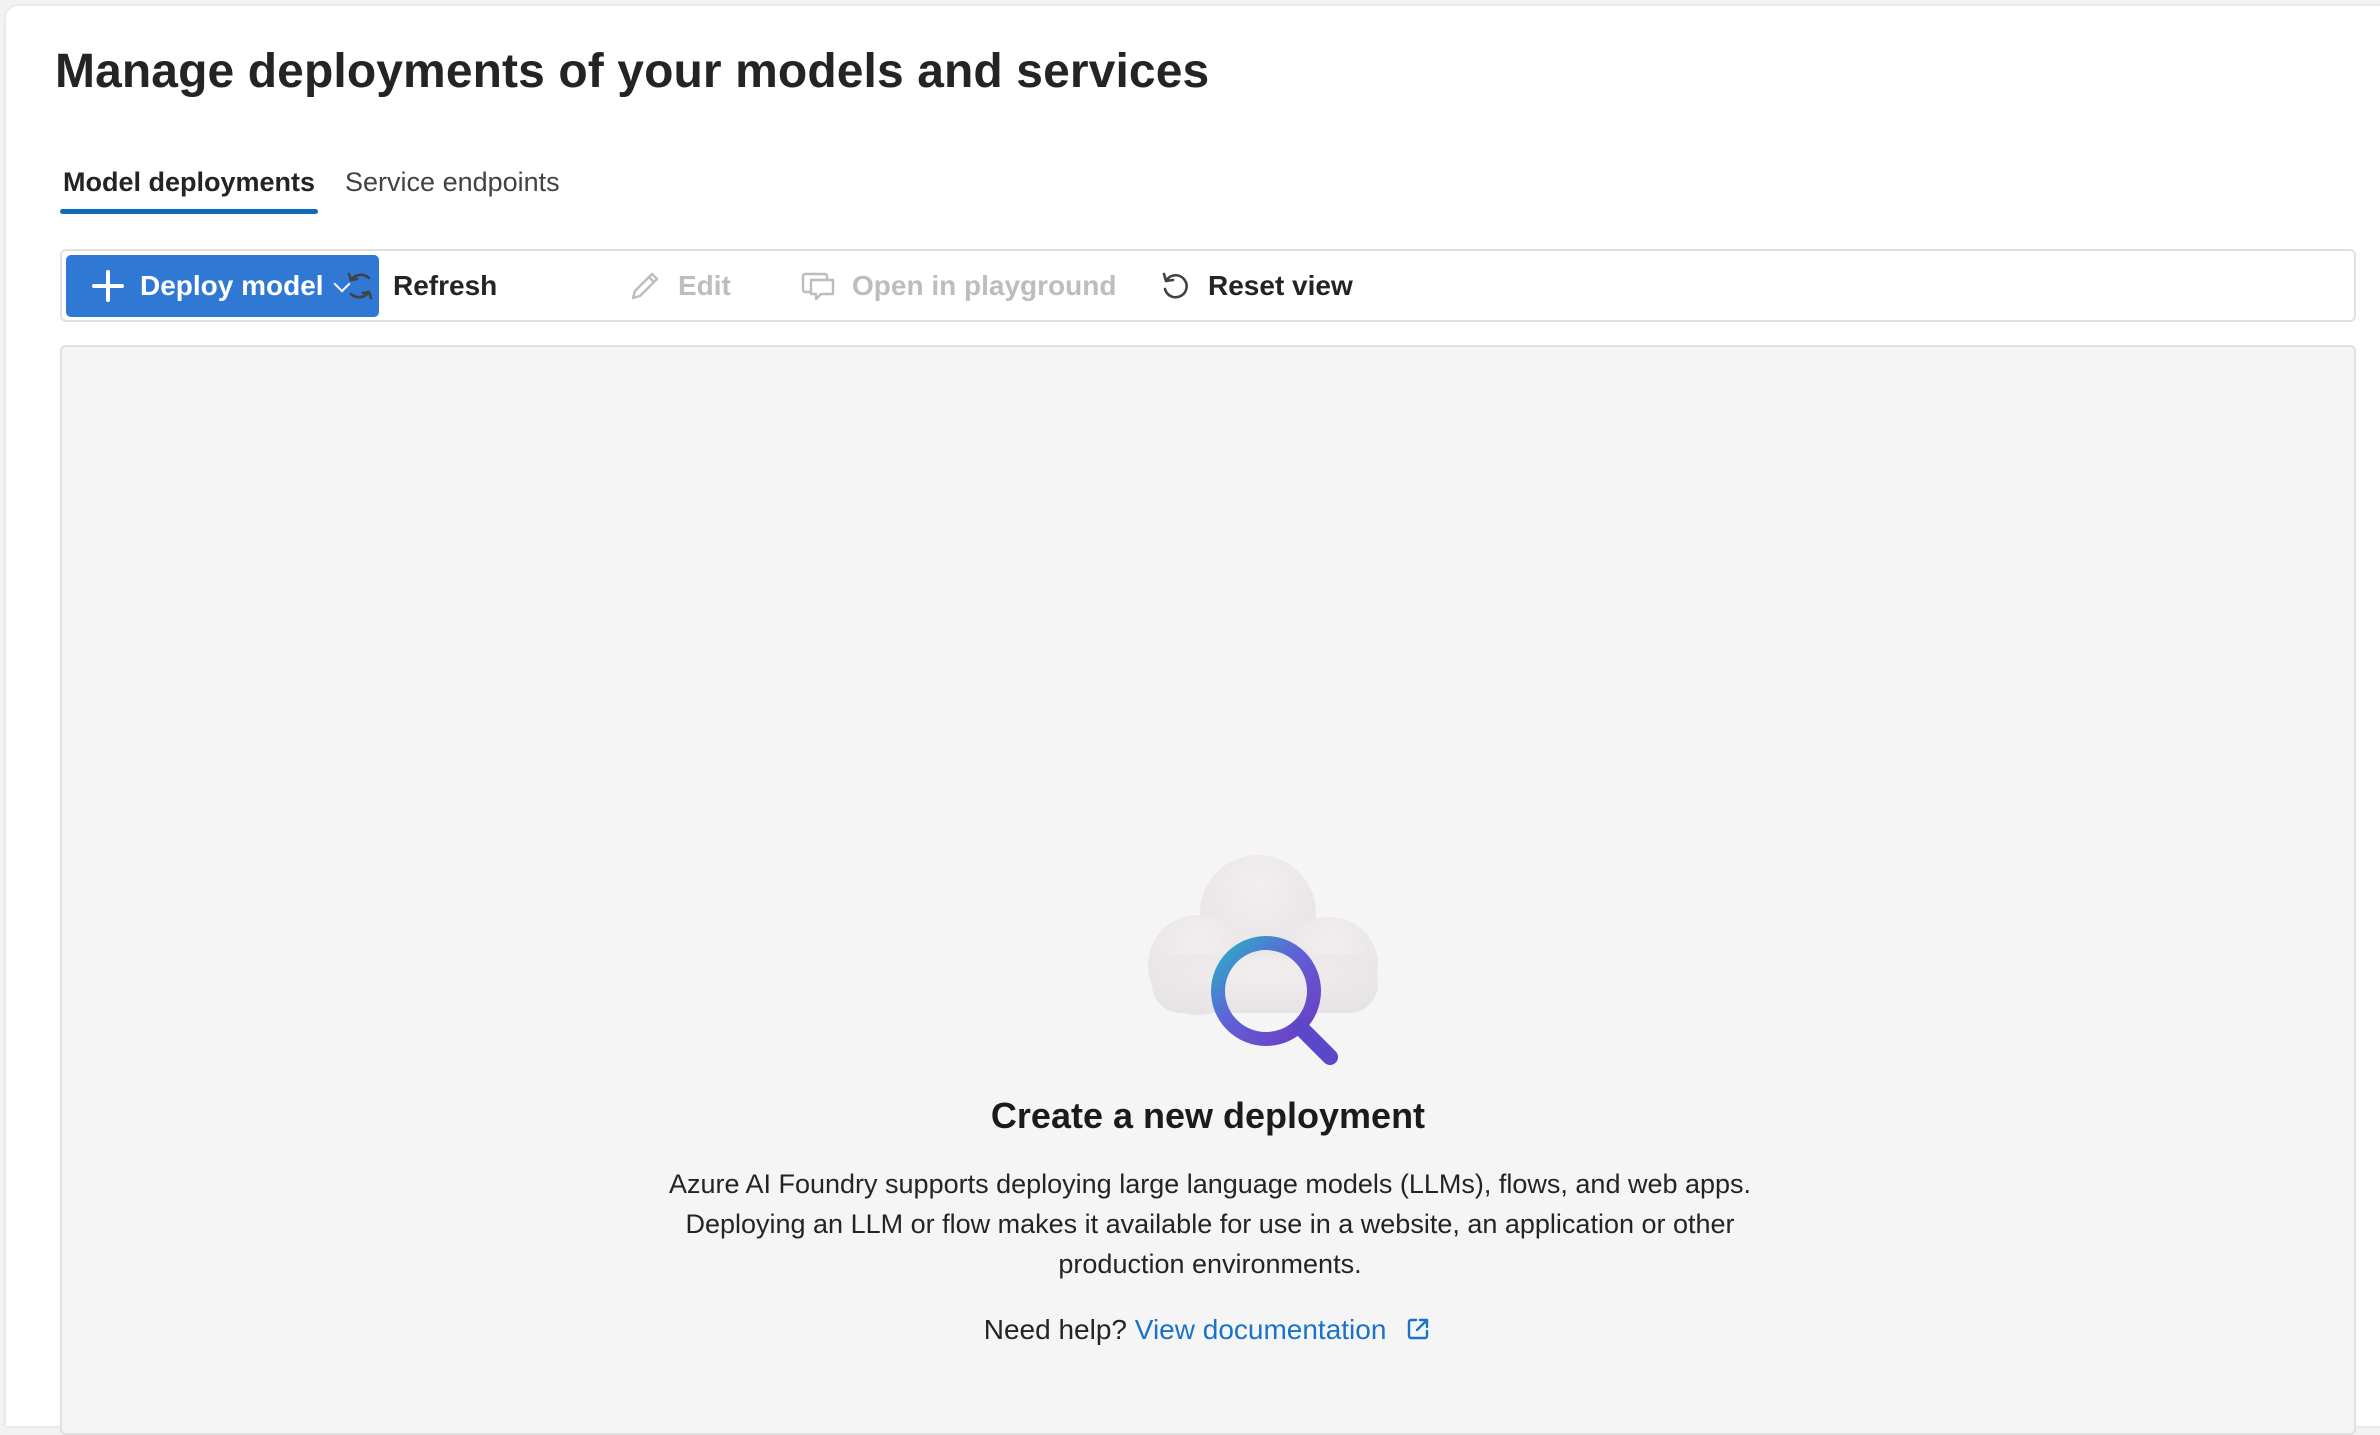 Image resolution: width=2380 pixels, height=1435 pixels. I want to click on refresh-icon, so click(360, 286).